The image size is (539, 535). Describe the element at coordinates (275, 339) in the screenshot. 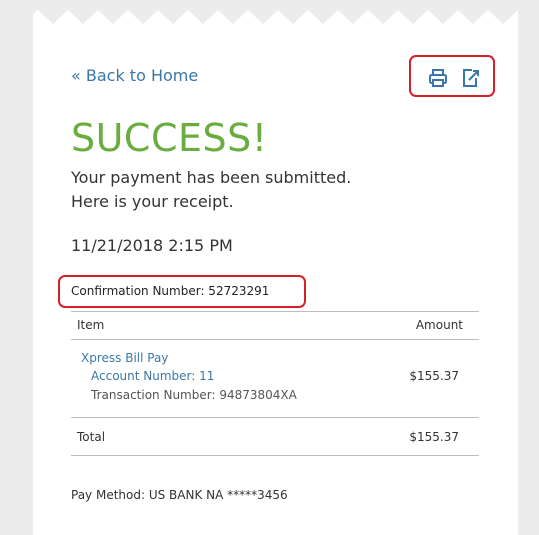

I see `header-divider` at that location.